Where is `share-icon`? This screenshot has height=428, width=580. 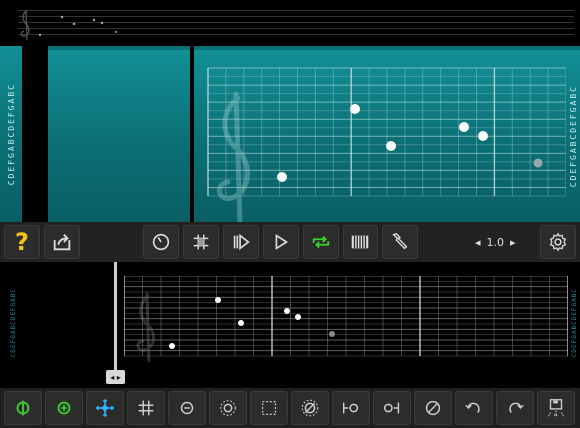
share-icon is located at coordinates (62, 242).